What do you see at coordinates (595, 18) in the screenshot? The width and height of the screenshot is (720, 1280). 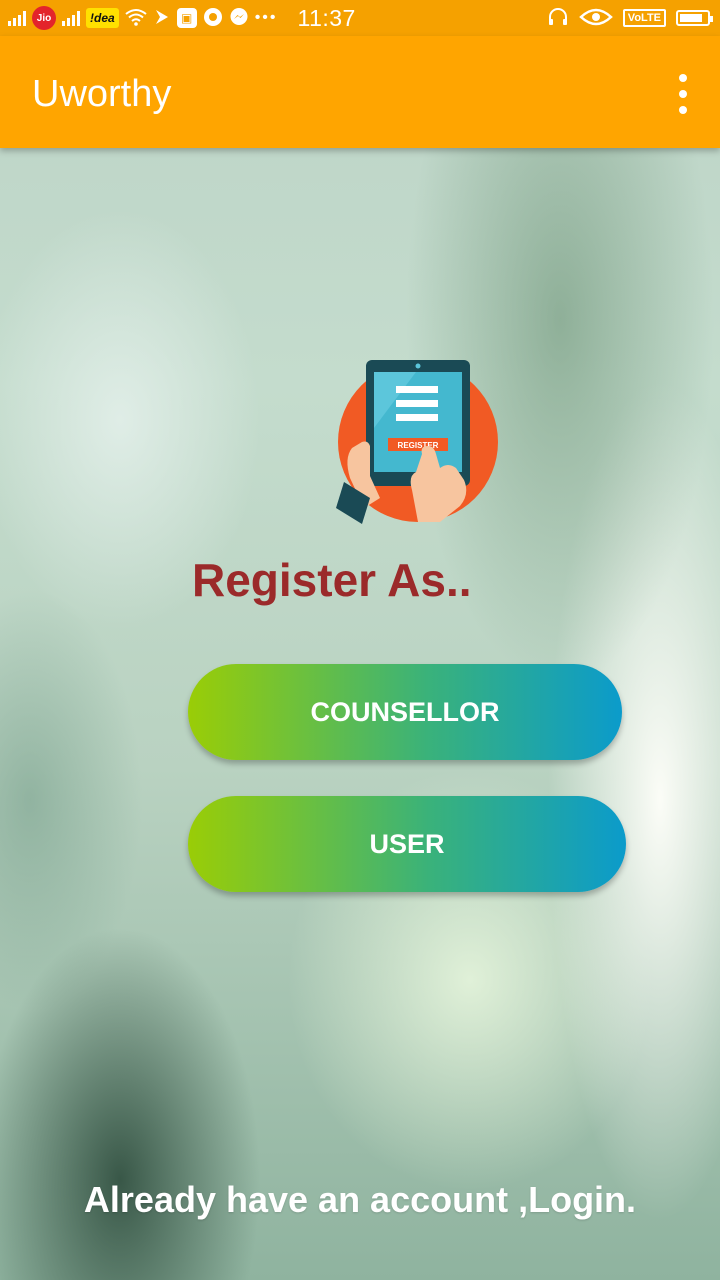 I see `eye-icon` at bounding box center [595, 18].